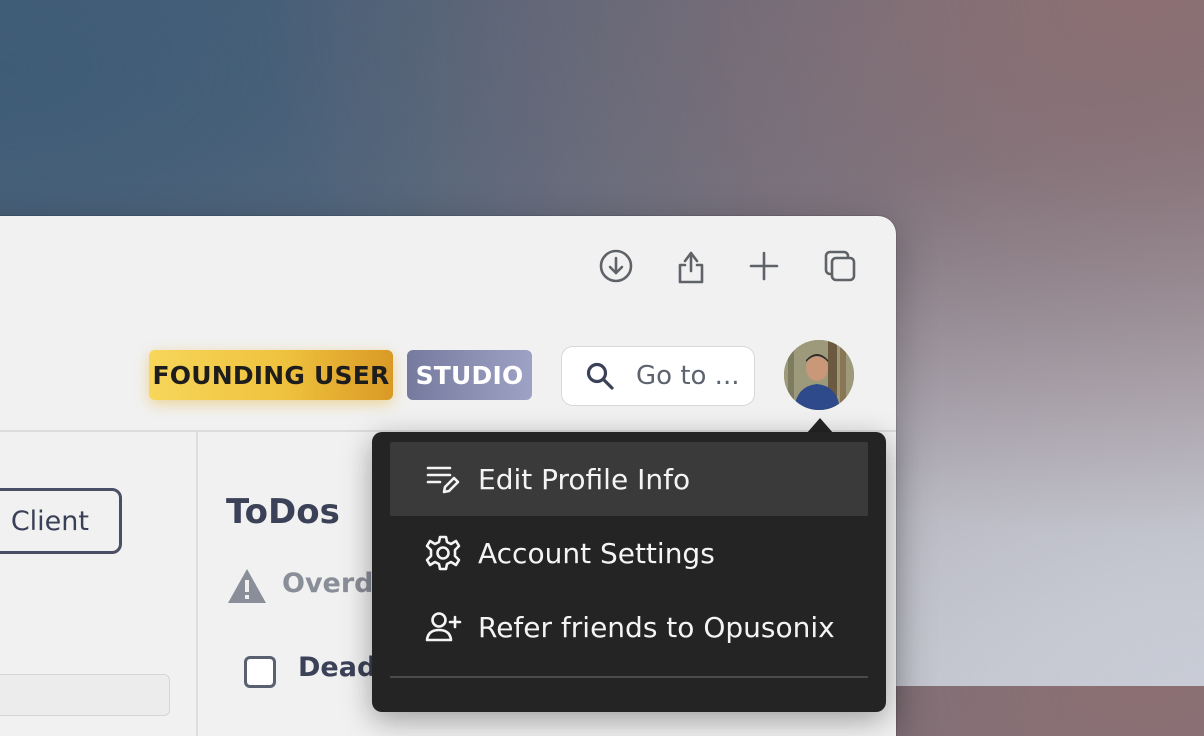 The width and height of the screenshot is (1204, 736). I want to click on add-user-icon, so click(443, 627).